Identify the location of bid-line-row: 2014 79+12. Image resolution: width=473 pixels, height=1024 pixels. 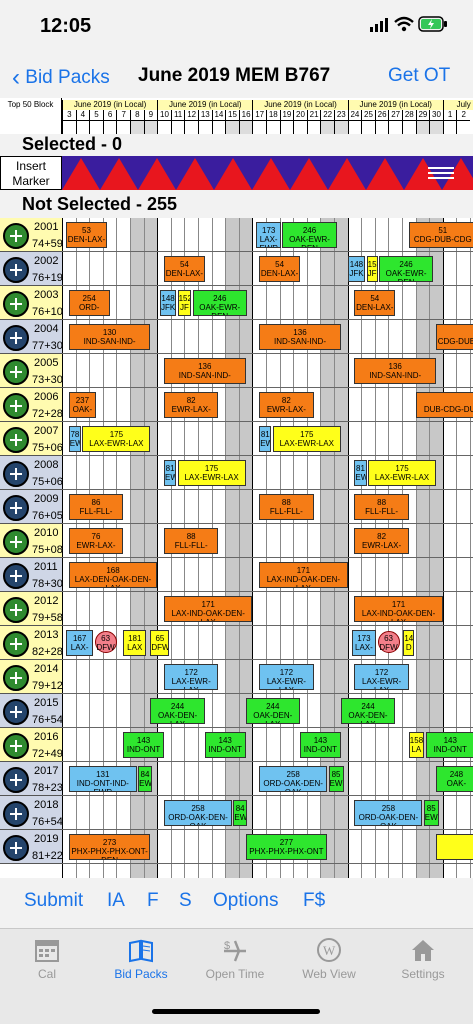
(31, 677).